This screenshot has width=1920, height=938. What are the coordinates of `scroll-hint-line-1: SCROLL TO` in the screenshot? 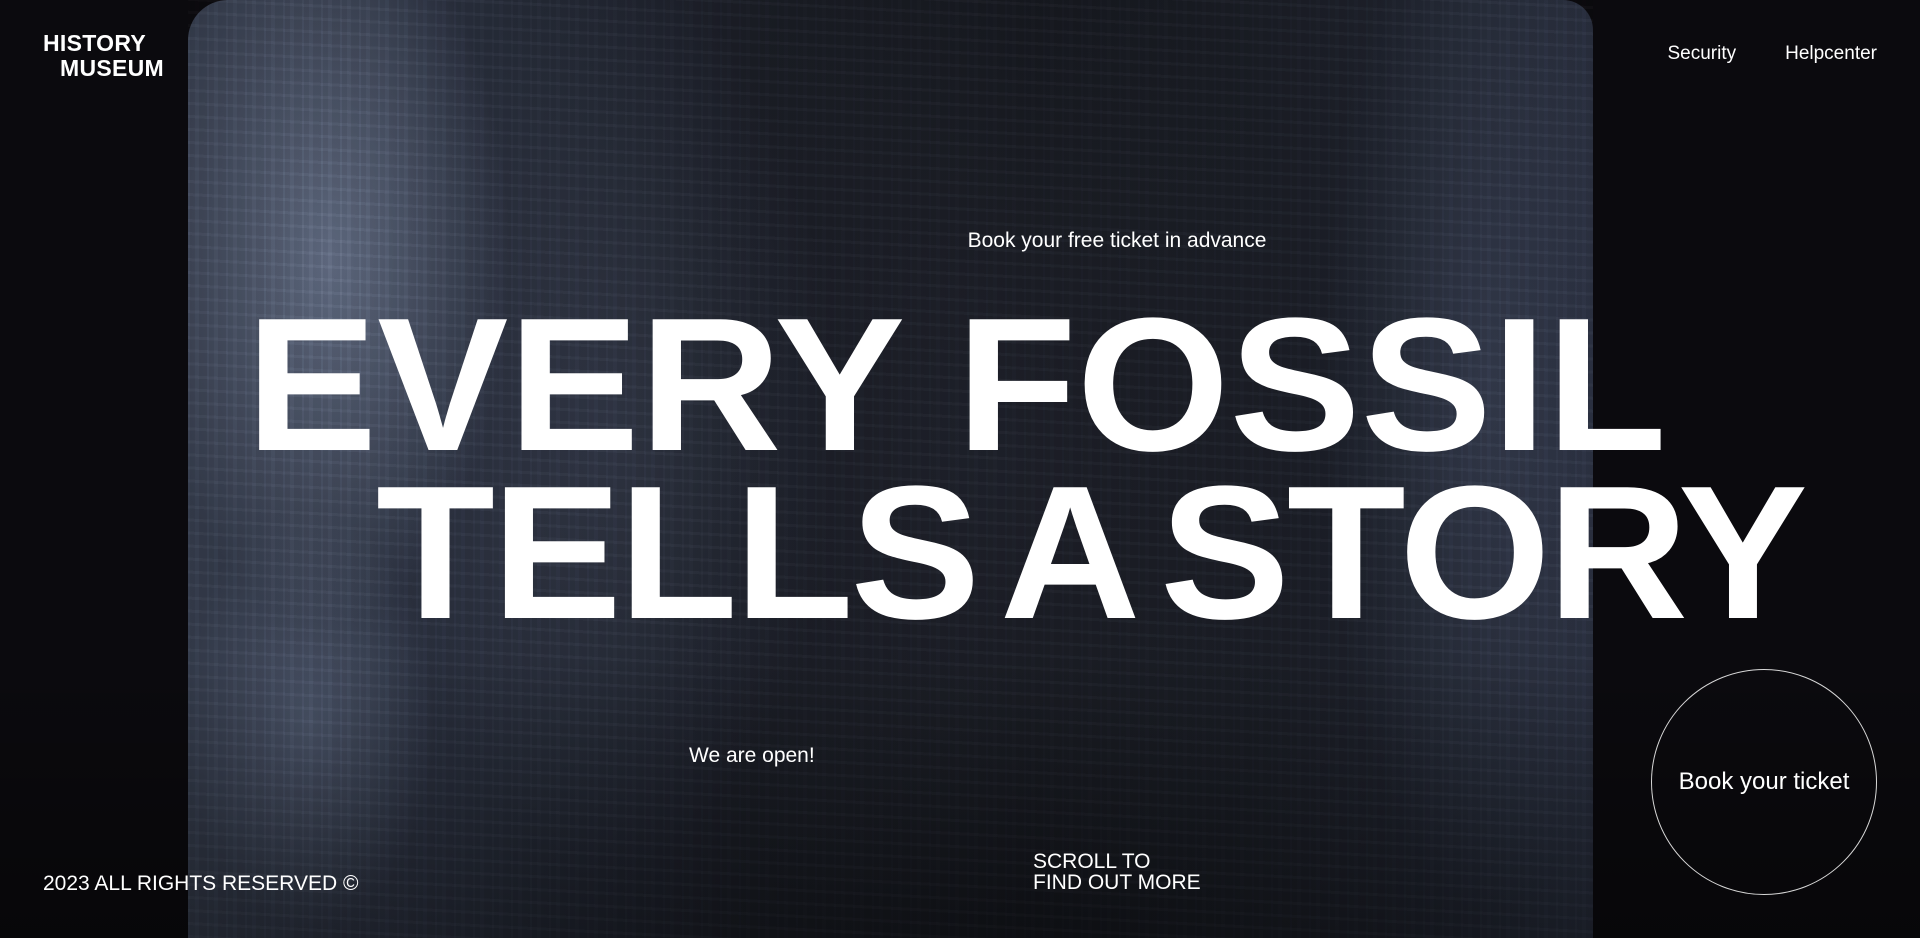 It's located at (1092, 861).